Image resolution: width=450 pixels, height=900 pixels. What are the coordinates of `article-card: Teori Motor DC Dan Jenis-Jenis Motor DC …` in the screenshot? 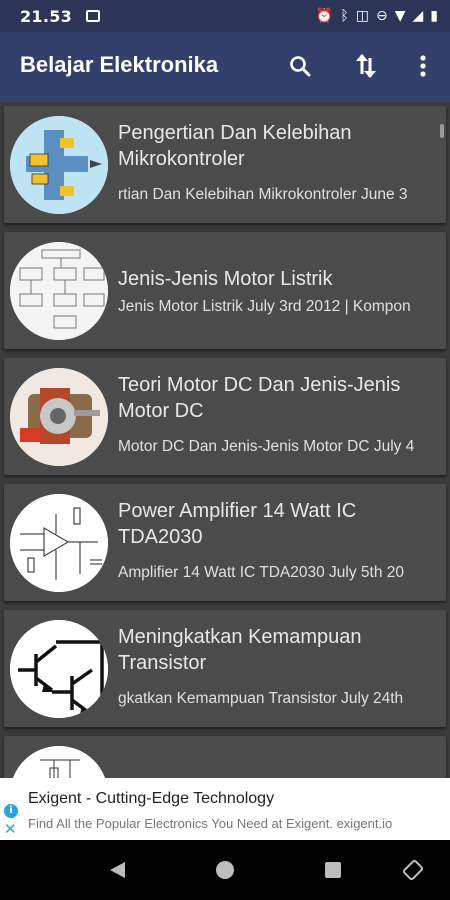 It's located at (225, 416).